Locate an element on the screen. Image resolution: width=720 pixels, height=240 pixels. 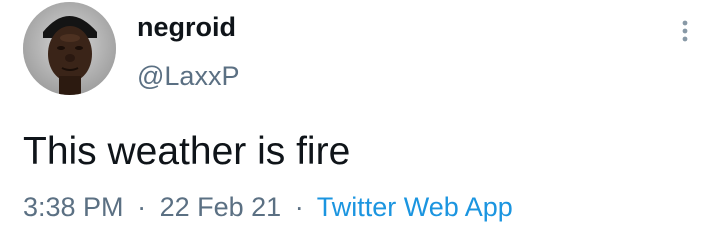
tweet-time: 3:38 PM is located at coordinates (73, 207).